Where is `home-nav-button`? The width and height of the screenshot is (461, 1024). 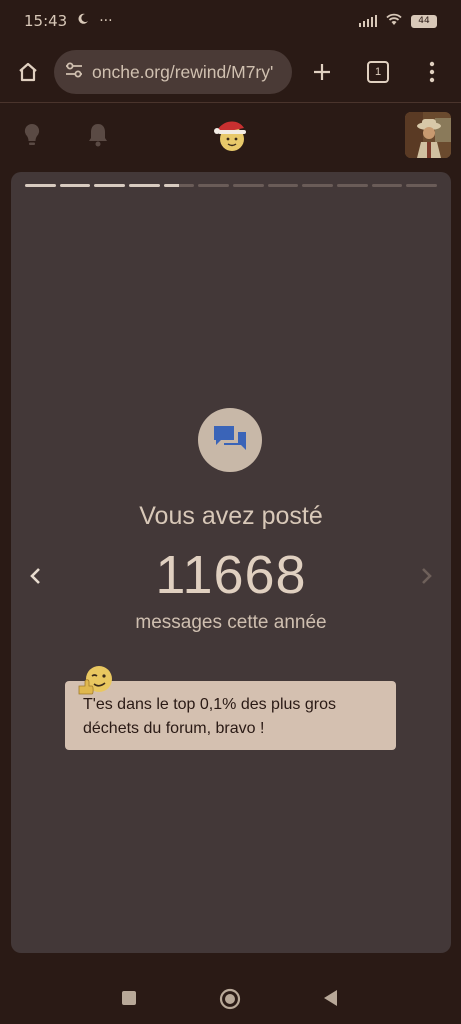 home-nav-button is located at coordinates (230, 1001).